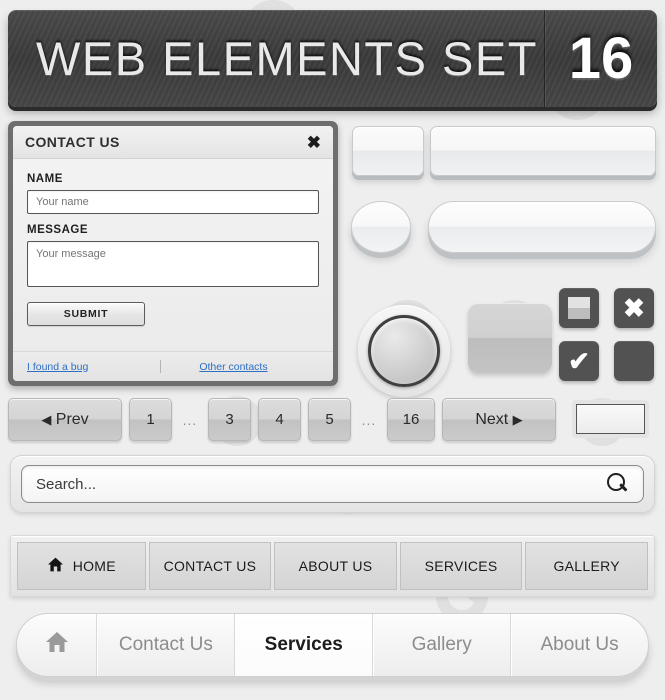 The height and width of the screenshot is (700, 665). I want to click on submit-button: SUBMIT, so click(86, 314).